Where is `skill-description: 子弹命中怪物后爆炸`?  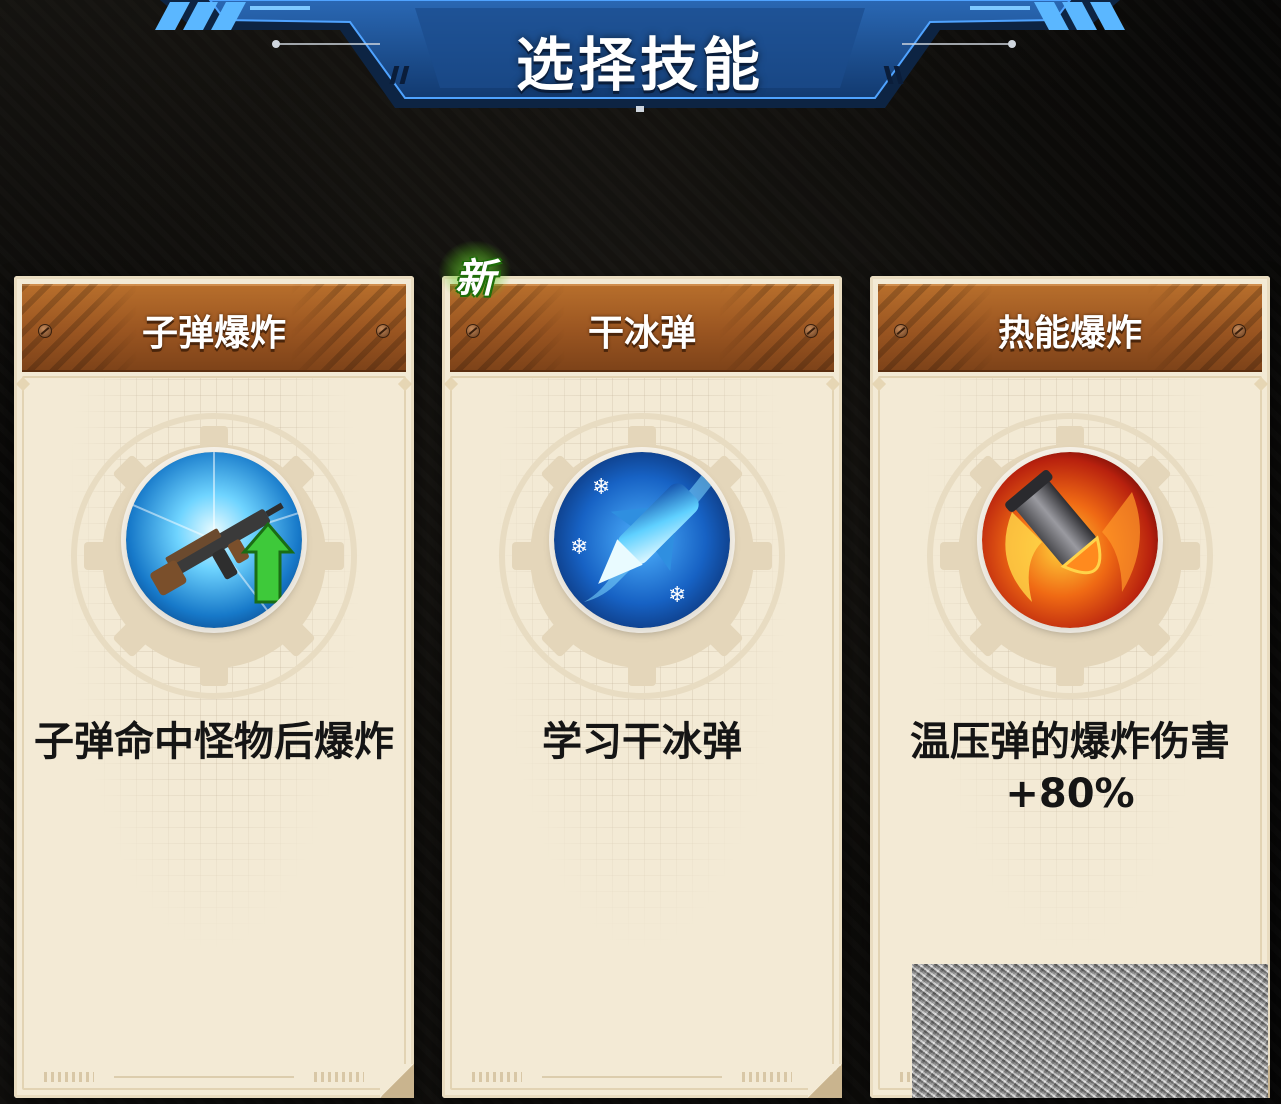 skill-description: 子弹命中怪物后爆炸 is located at coordinates (214, 742).